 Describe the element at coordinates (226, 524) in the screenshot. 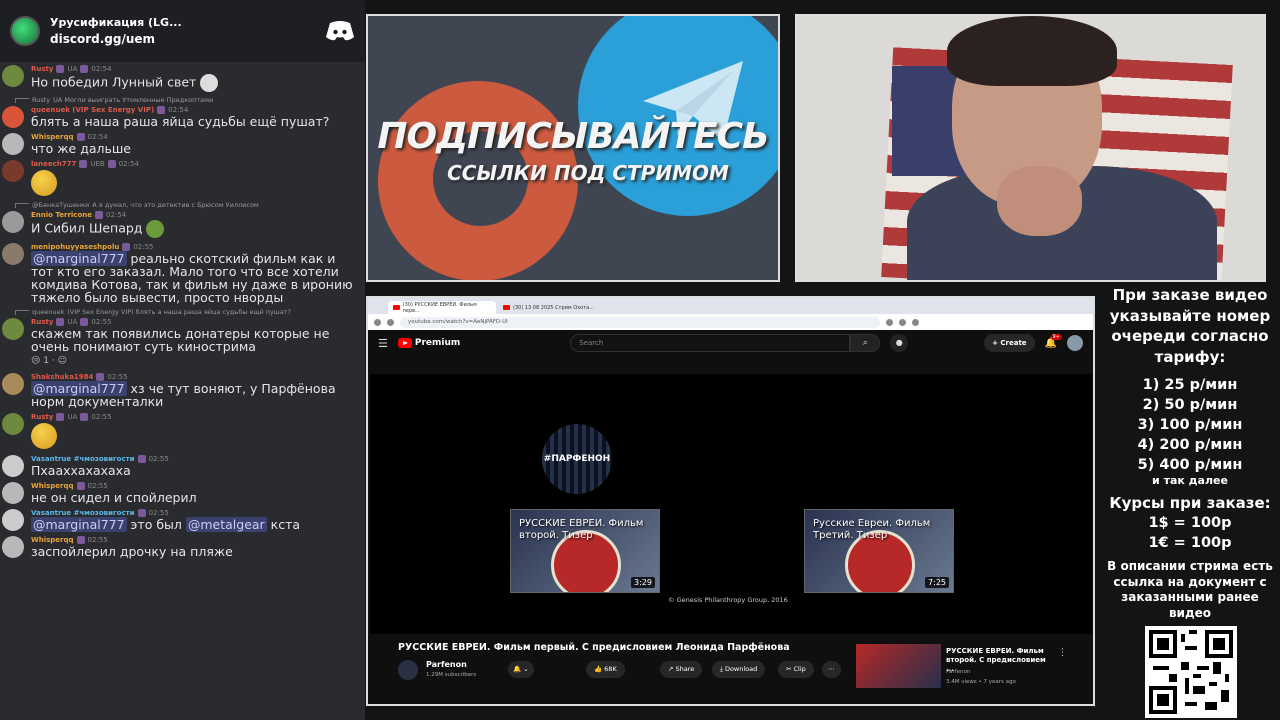

I see `mention: @metalgear` at that location.